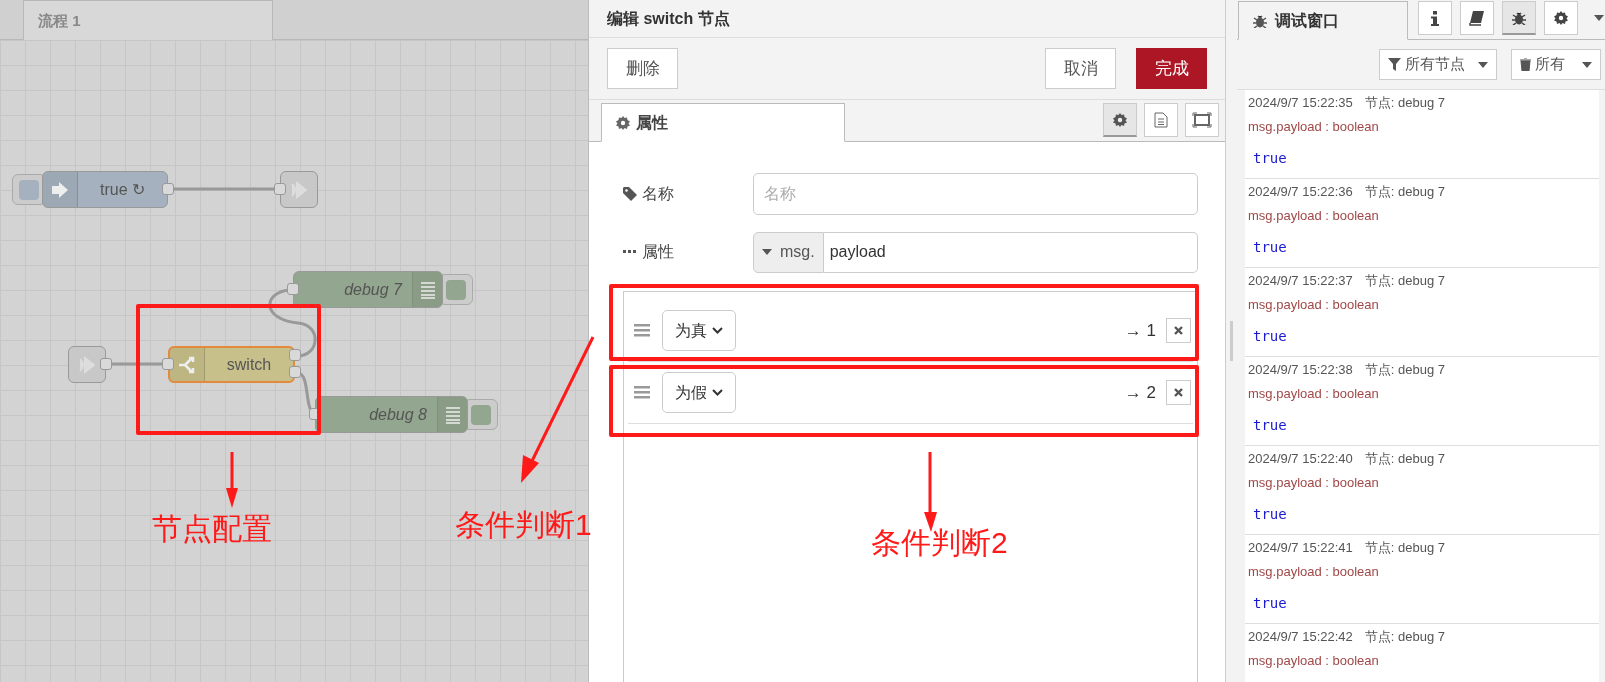 The width and height of the screenshot is (1605, 682). I want to click on tag-icon, so click(630, 194).